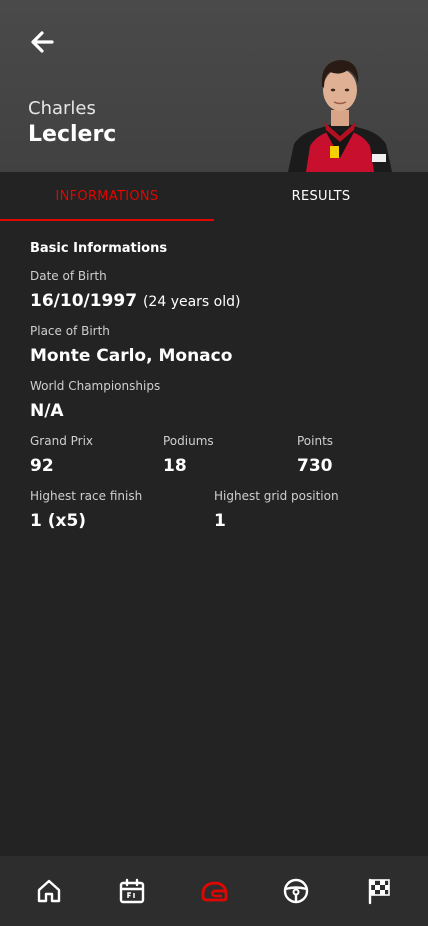  I want to click on arrow-left-icon, so click(42, 42).